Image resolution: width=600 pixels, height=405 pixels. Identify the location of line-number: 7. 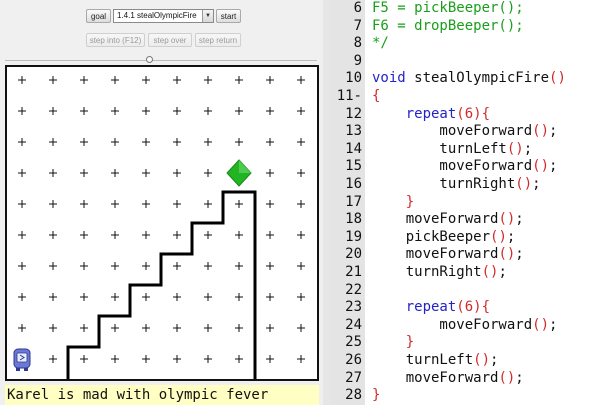
(357, 25).